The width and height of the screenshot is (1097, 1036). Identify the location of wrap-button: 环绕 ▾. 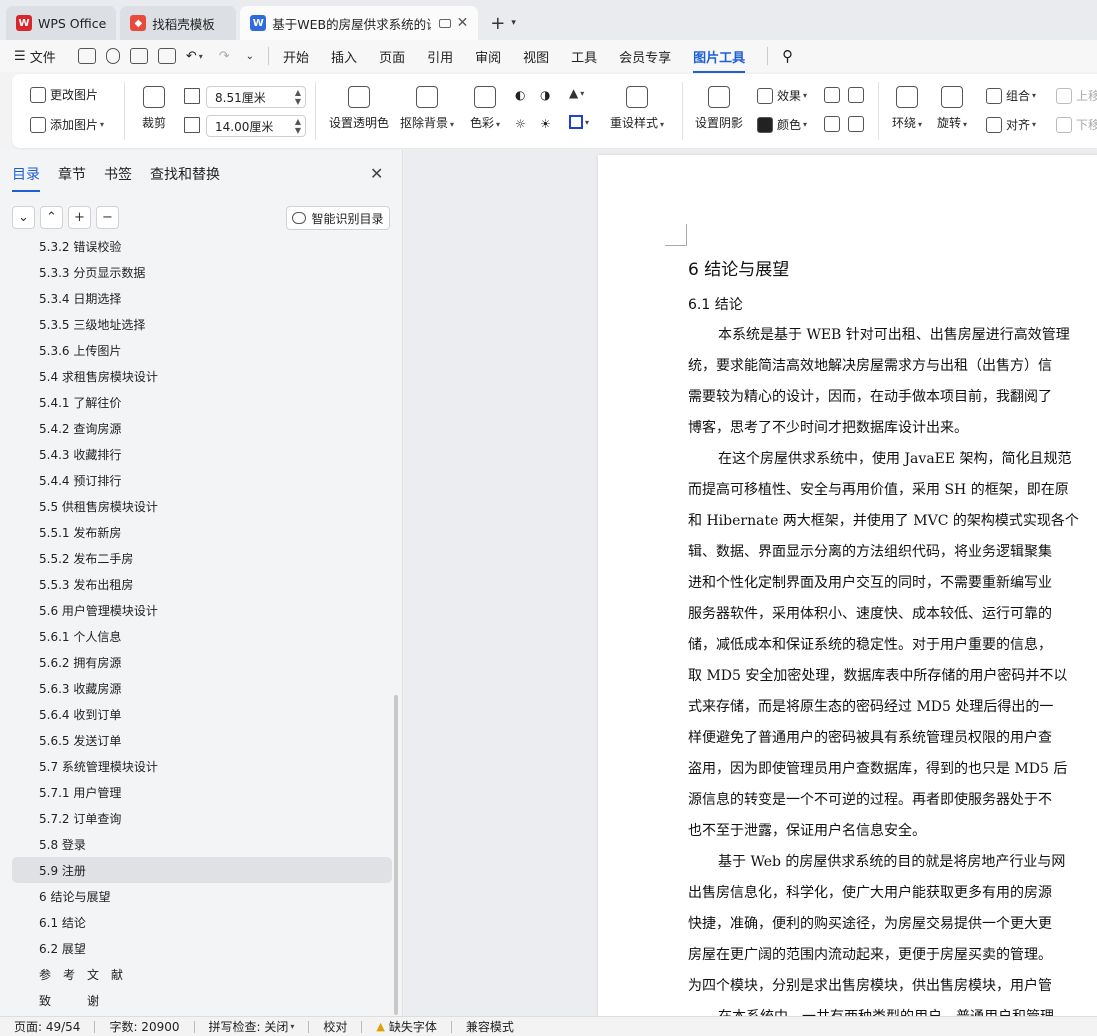
(907, 108).